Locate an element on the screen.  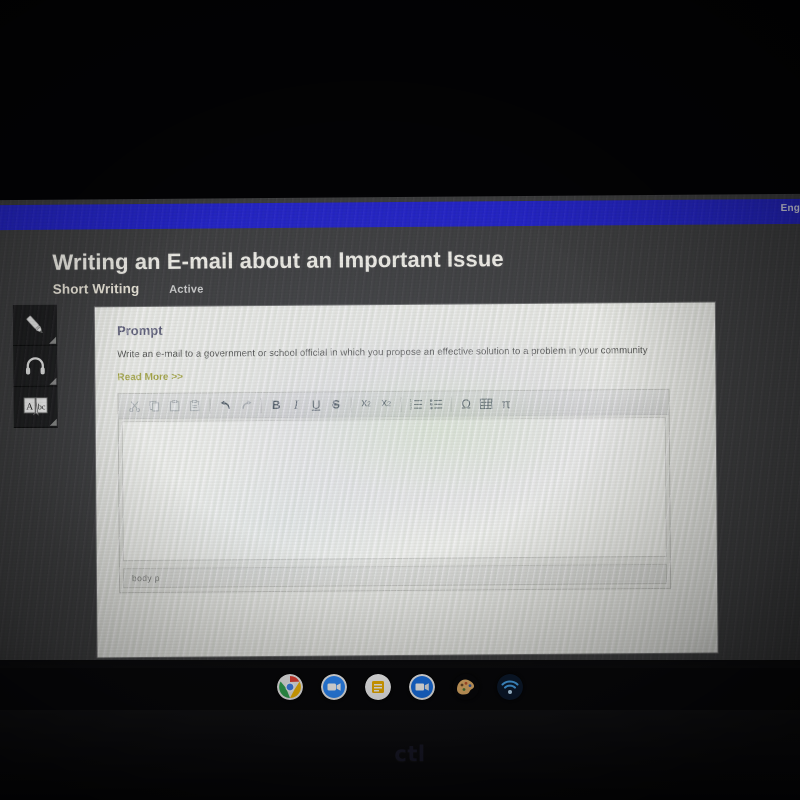
svg-text: A is located at coordinates (29, 407).